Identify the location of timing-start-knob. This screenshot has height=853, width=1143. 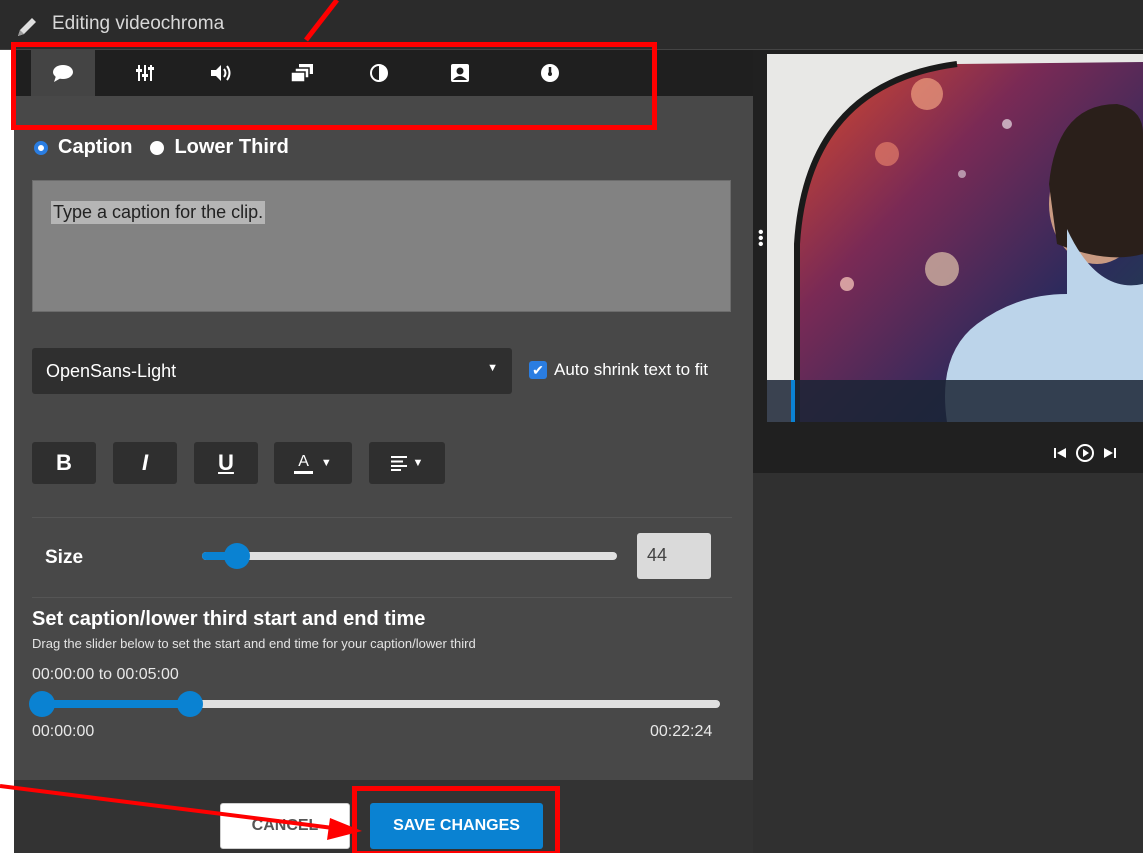
(42, 704).